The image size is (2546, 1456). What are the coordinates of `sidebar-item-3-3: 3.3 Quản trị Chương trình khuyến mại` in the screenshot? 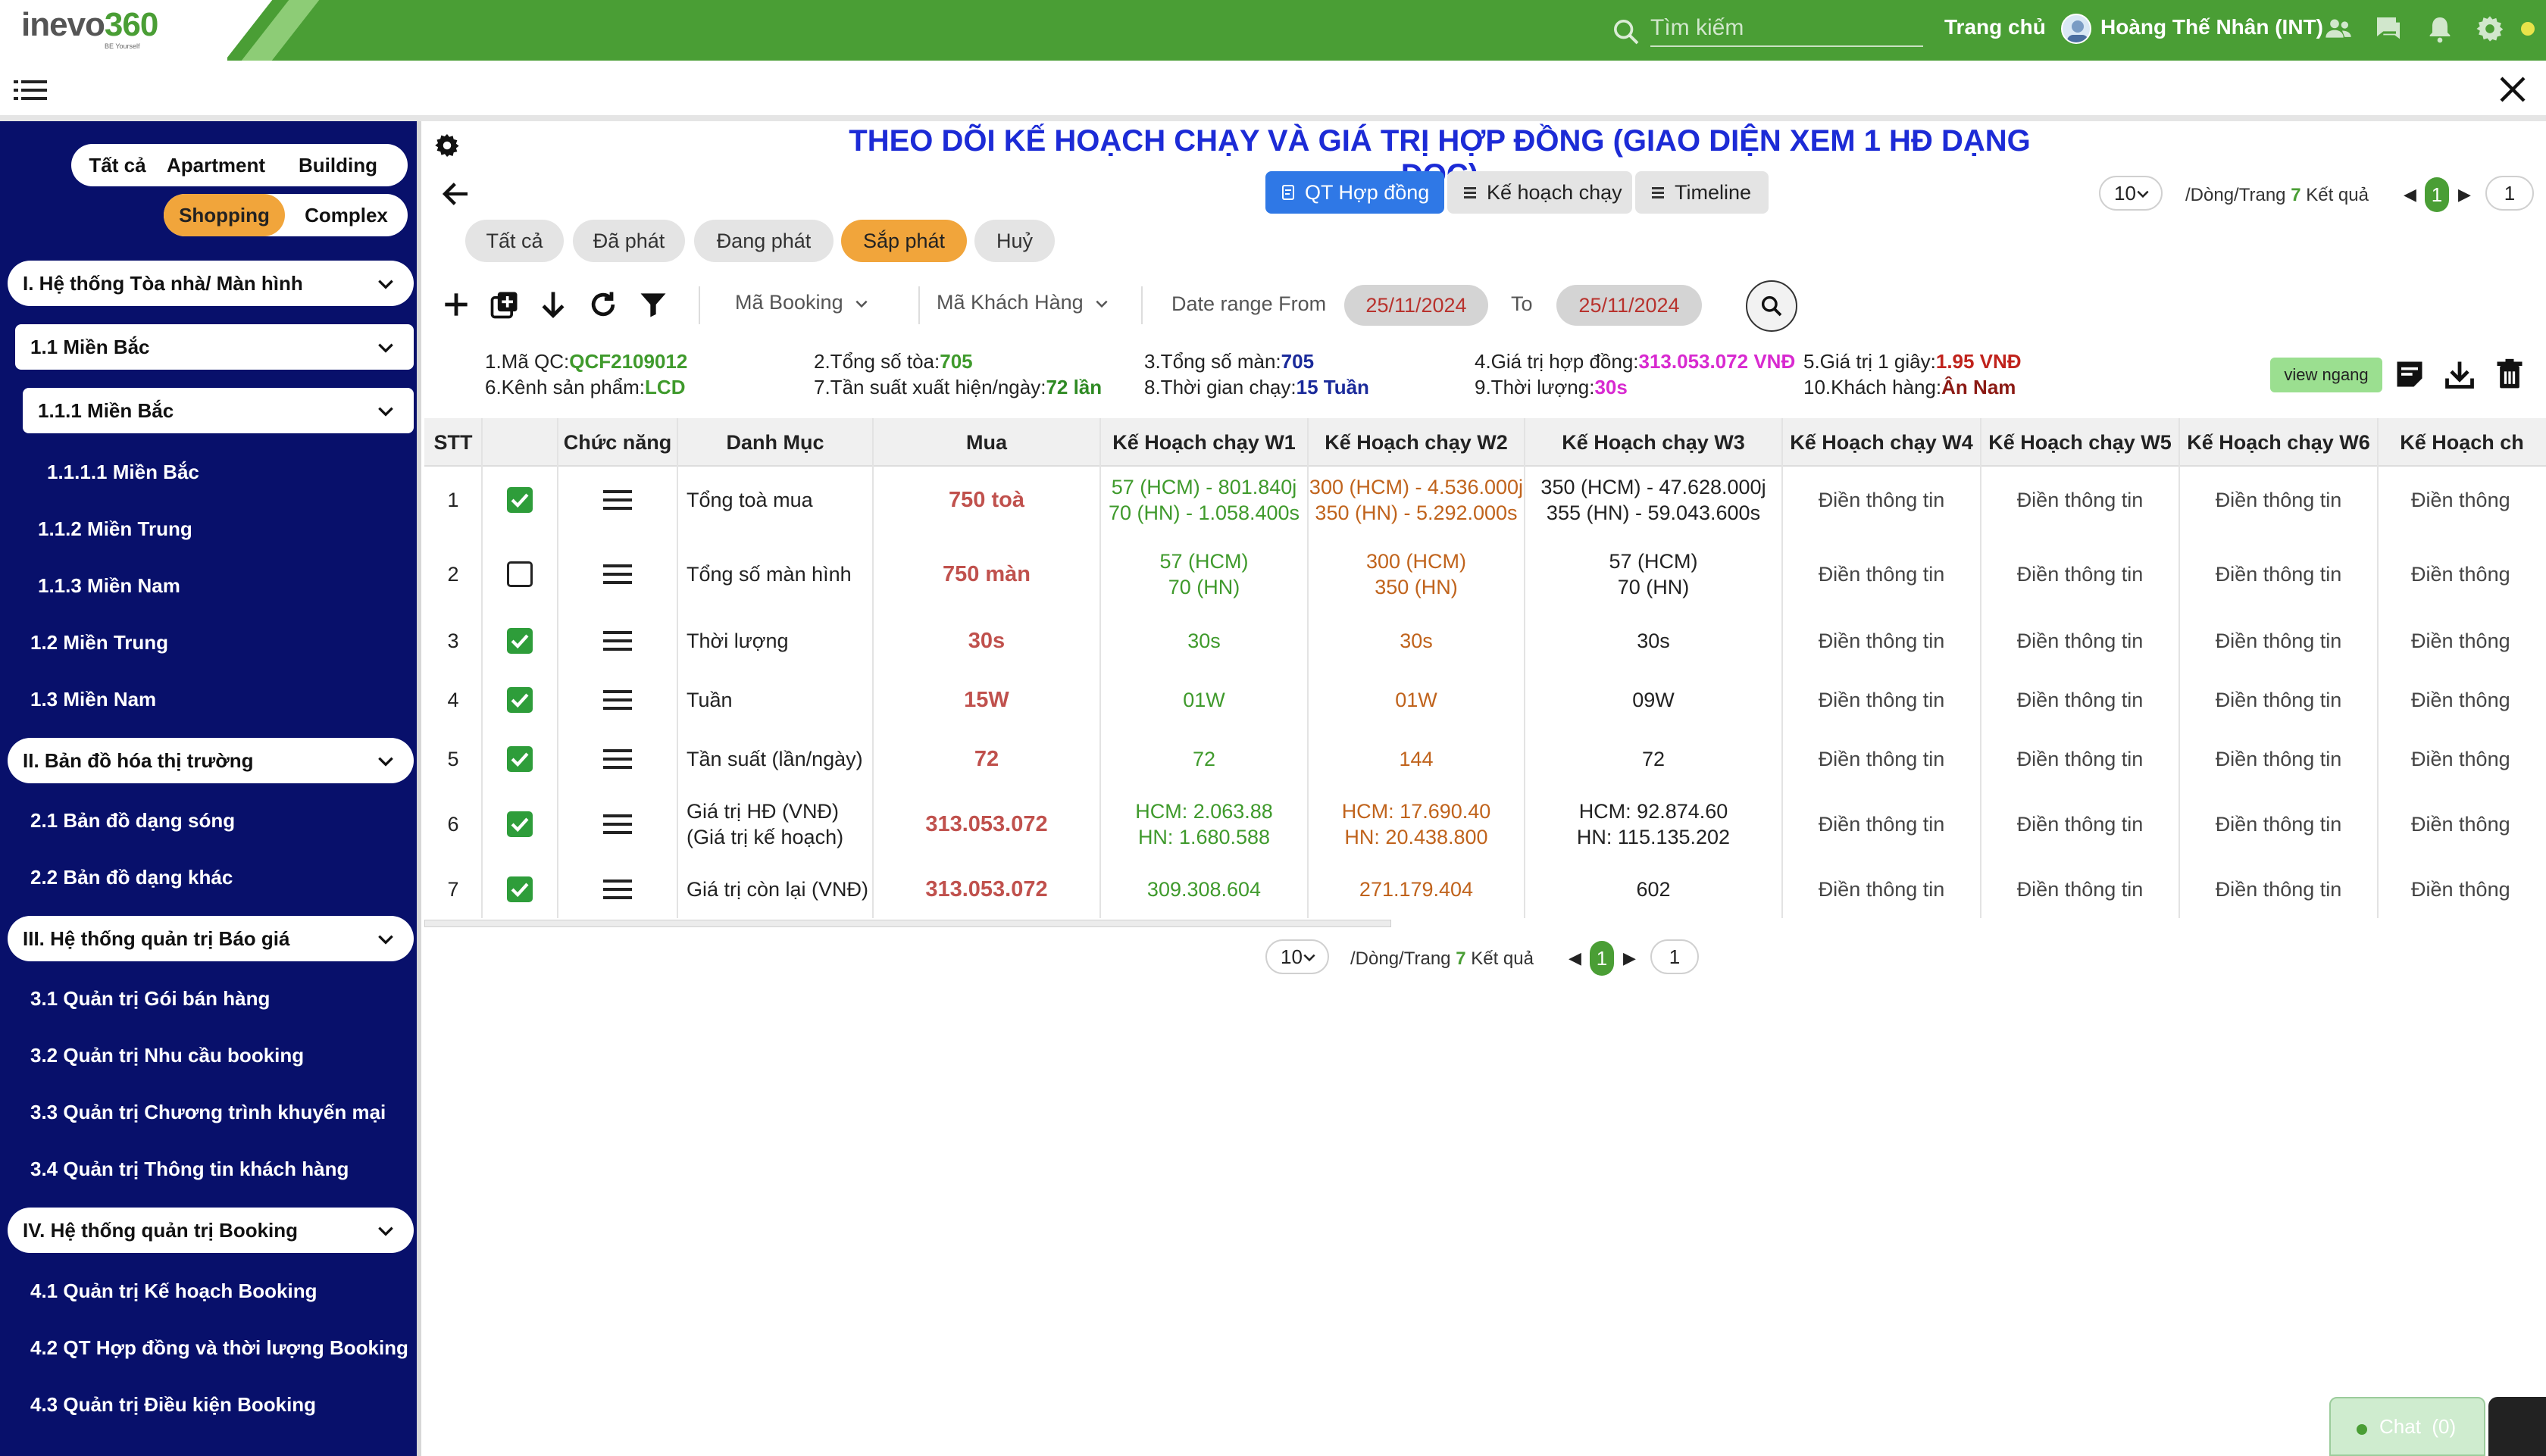 It's located at (208, 1112).